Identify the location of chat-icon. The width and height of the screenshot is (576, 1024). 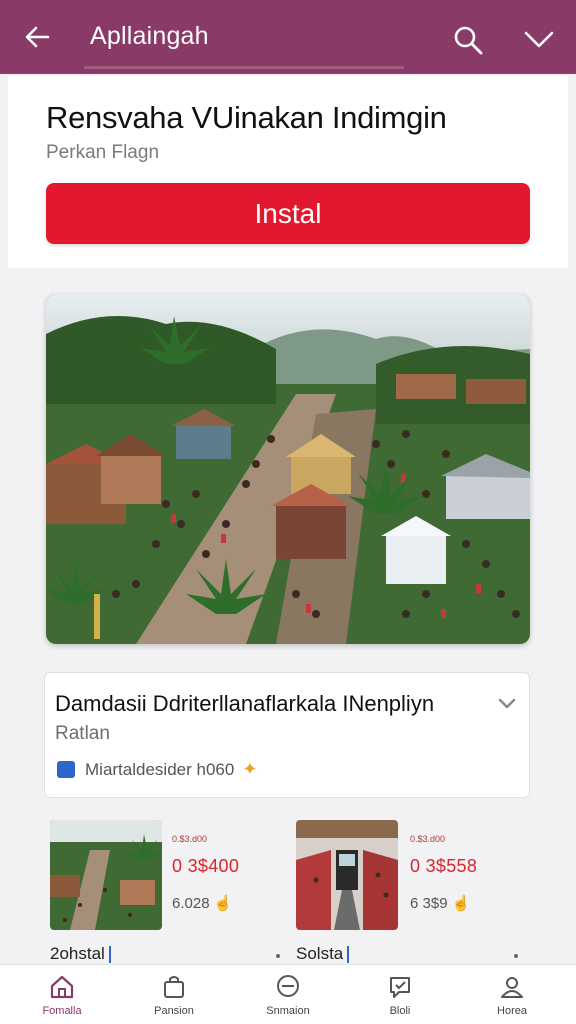
(288, 986).